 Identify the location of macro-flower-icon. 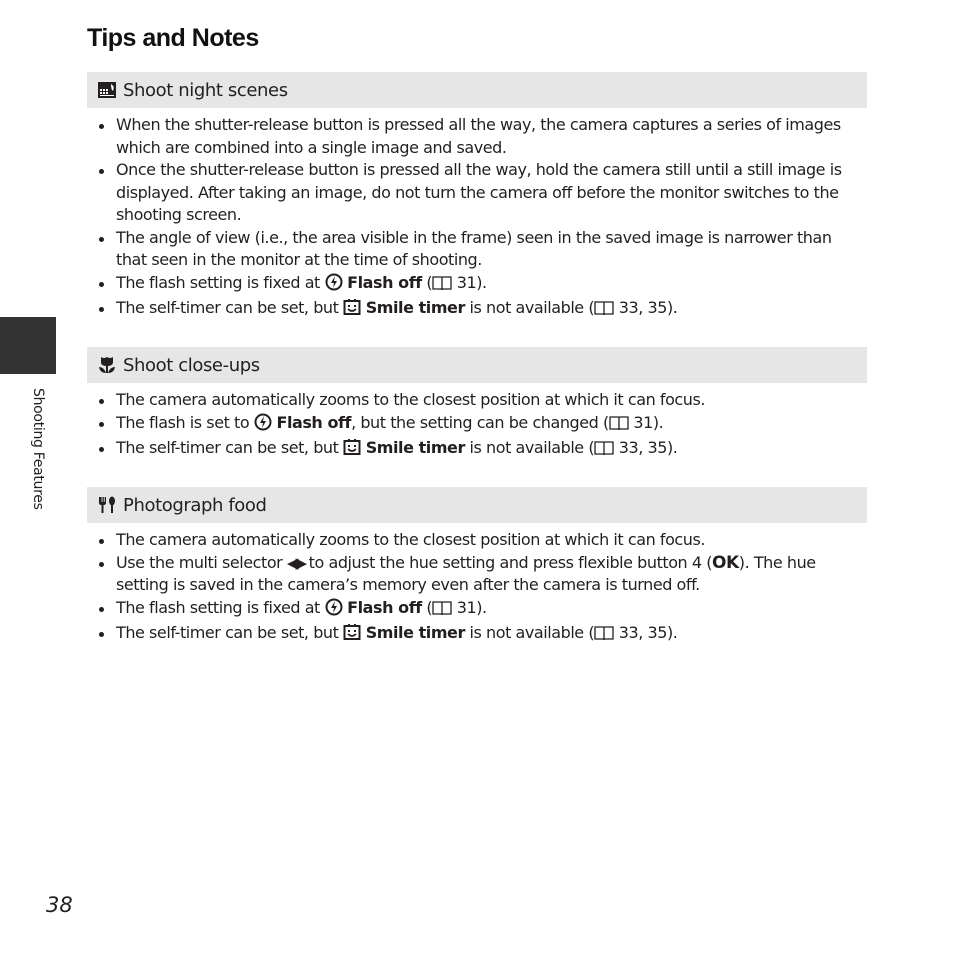
(107, 365).